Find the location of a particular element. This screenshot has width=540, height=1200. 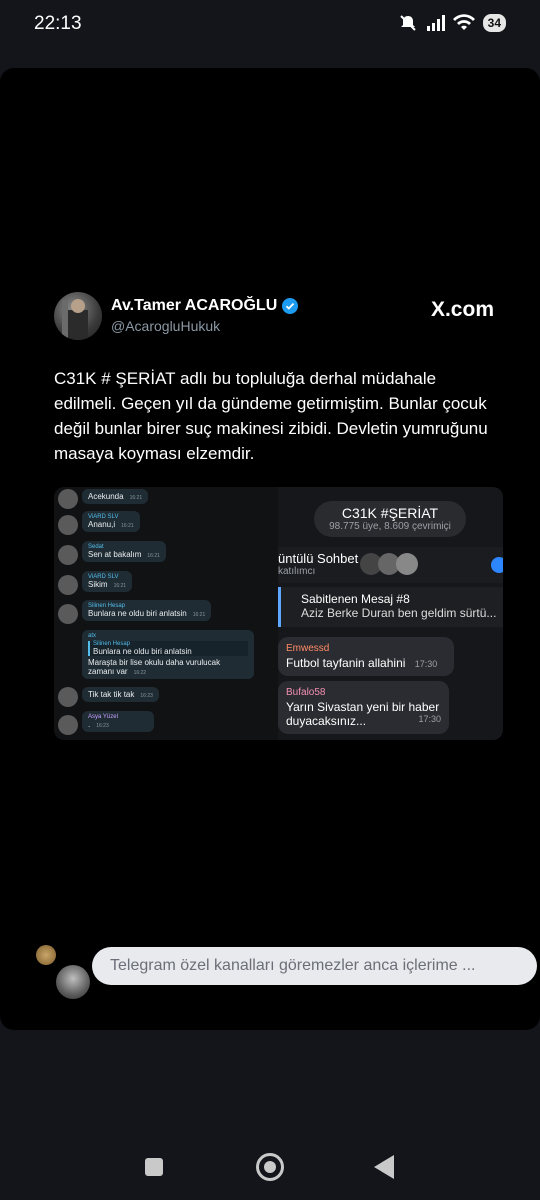

chat-message: Emwessd Futbol tayfanin allahini 17:30 is located at coordinates (366, 656).